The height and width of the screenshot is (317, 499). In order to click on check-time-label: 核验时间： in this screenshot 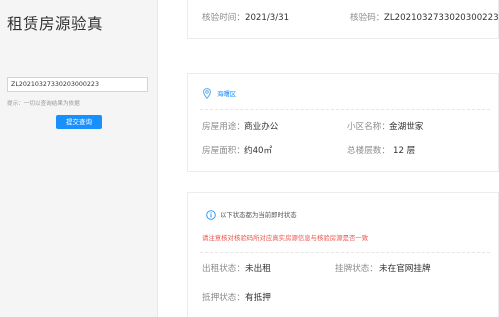, I will do `click(223, 18)`.